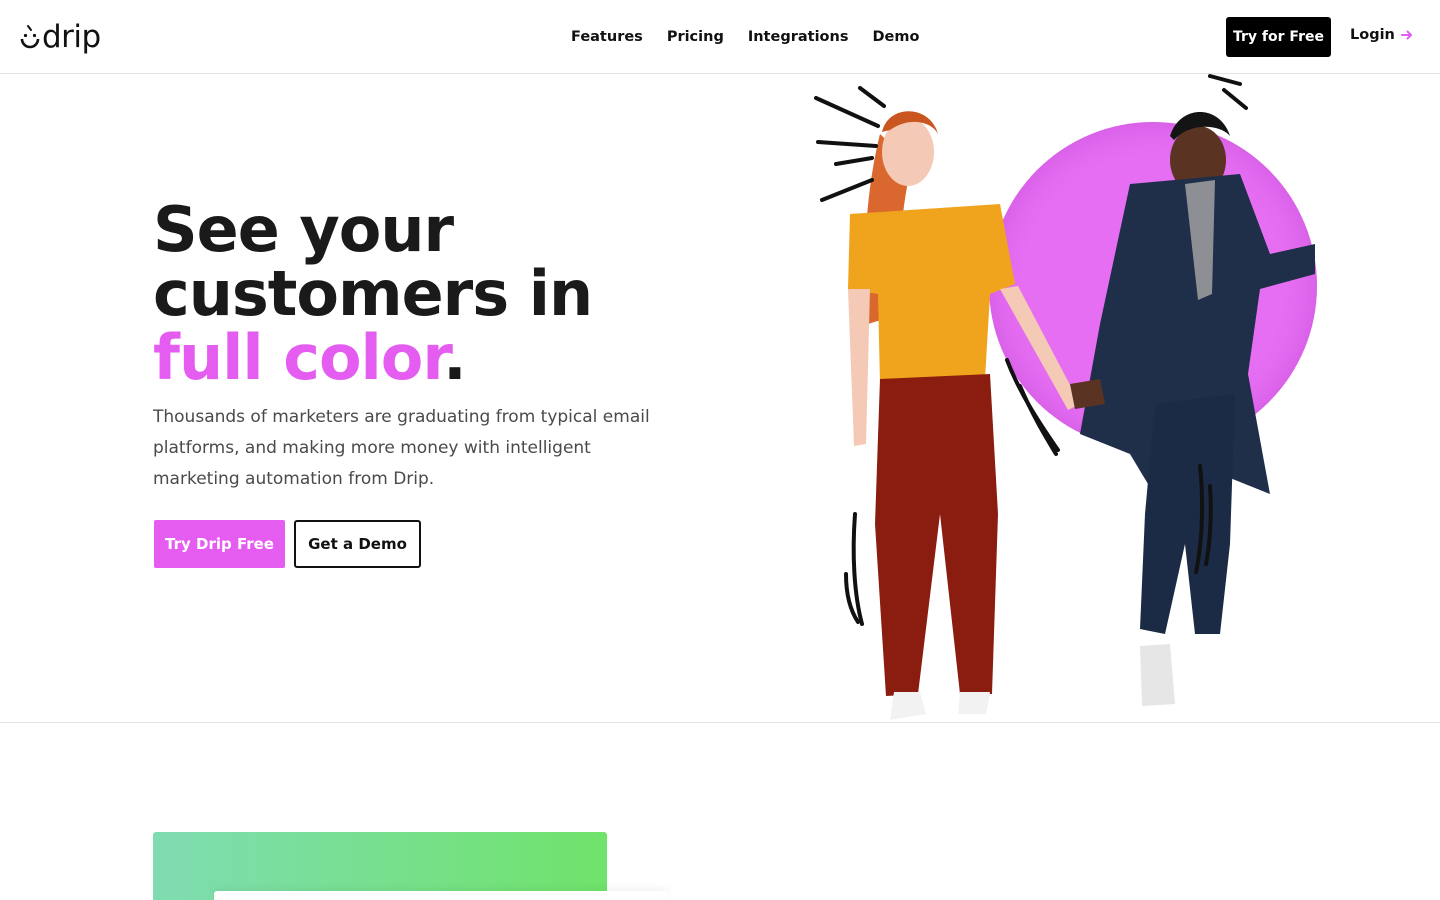 Image resolution: width=1440 pixels, height=900 pixels. What do you see at coordinates (71, 37) in the screenshot?
I see `logo-wordmark: drip` at bounding box center [71, 37].